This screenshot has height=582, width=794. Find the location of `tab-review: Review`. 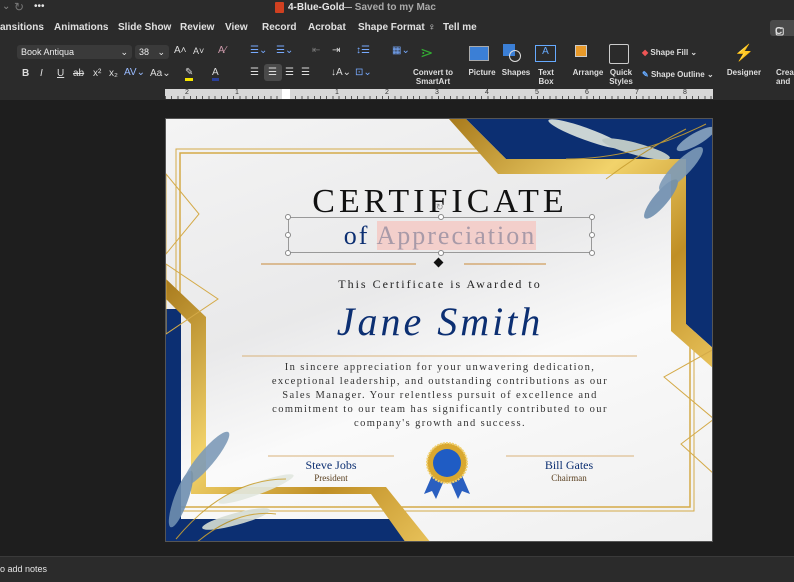

tab-review: Review is located at coordinates (197, 27).